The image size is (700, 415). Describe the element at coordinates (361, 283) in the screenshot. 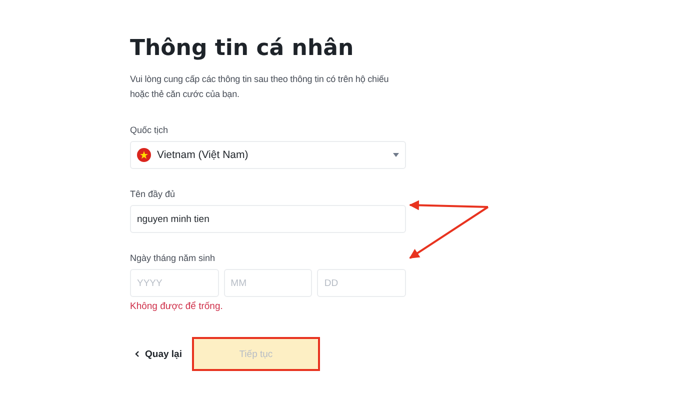

I see `date-input: DD` at that location.